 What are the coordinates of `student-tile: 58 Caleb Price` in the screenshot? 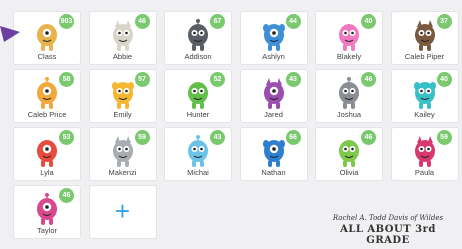 It's located at (47, 96).